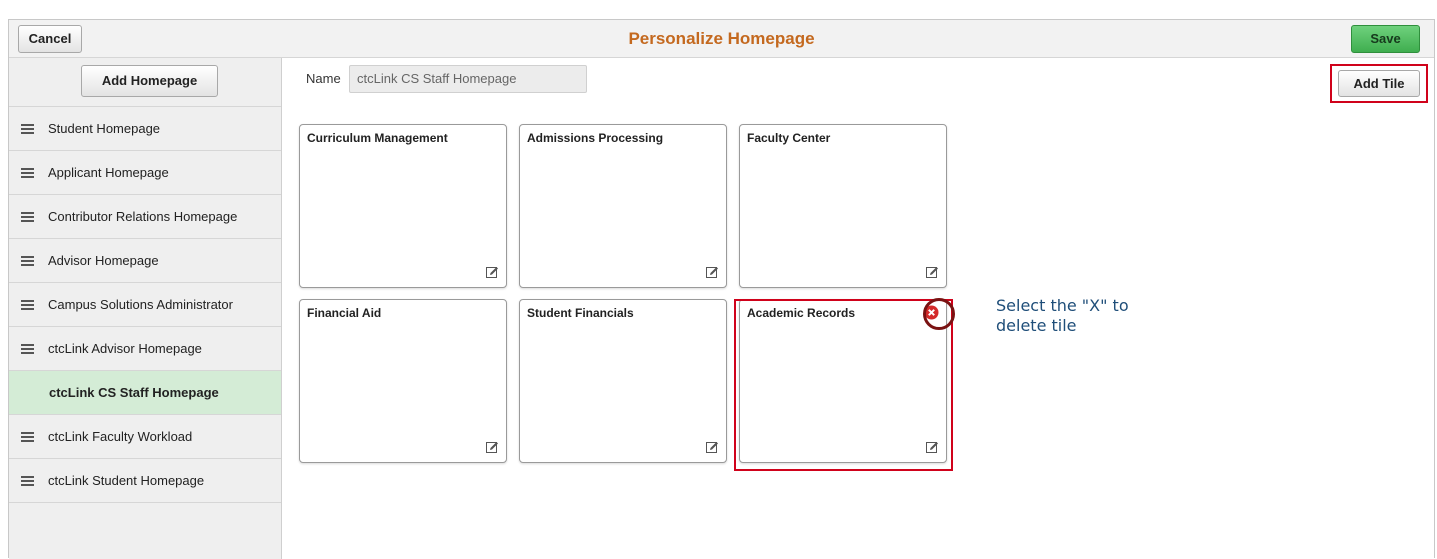  I want to click on sidebar-item: Student Homepage, so click(145, 129).